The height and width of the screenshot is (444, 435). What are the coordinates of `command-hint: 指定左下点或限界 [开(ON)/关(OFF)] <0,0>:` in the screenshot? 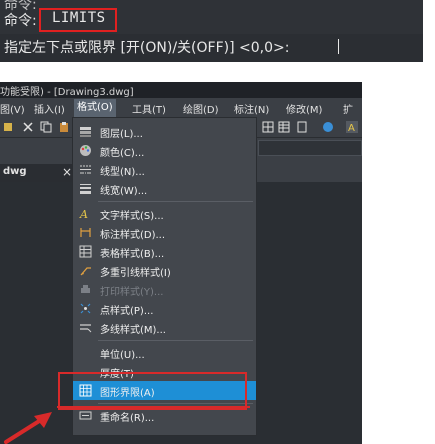 It's located at (147, 48).